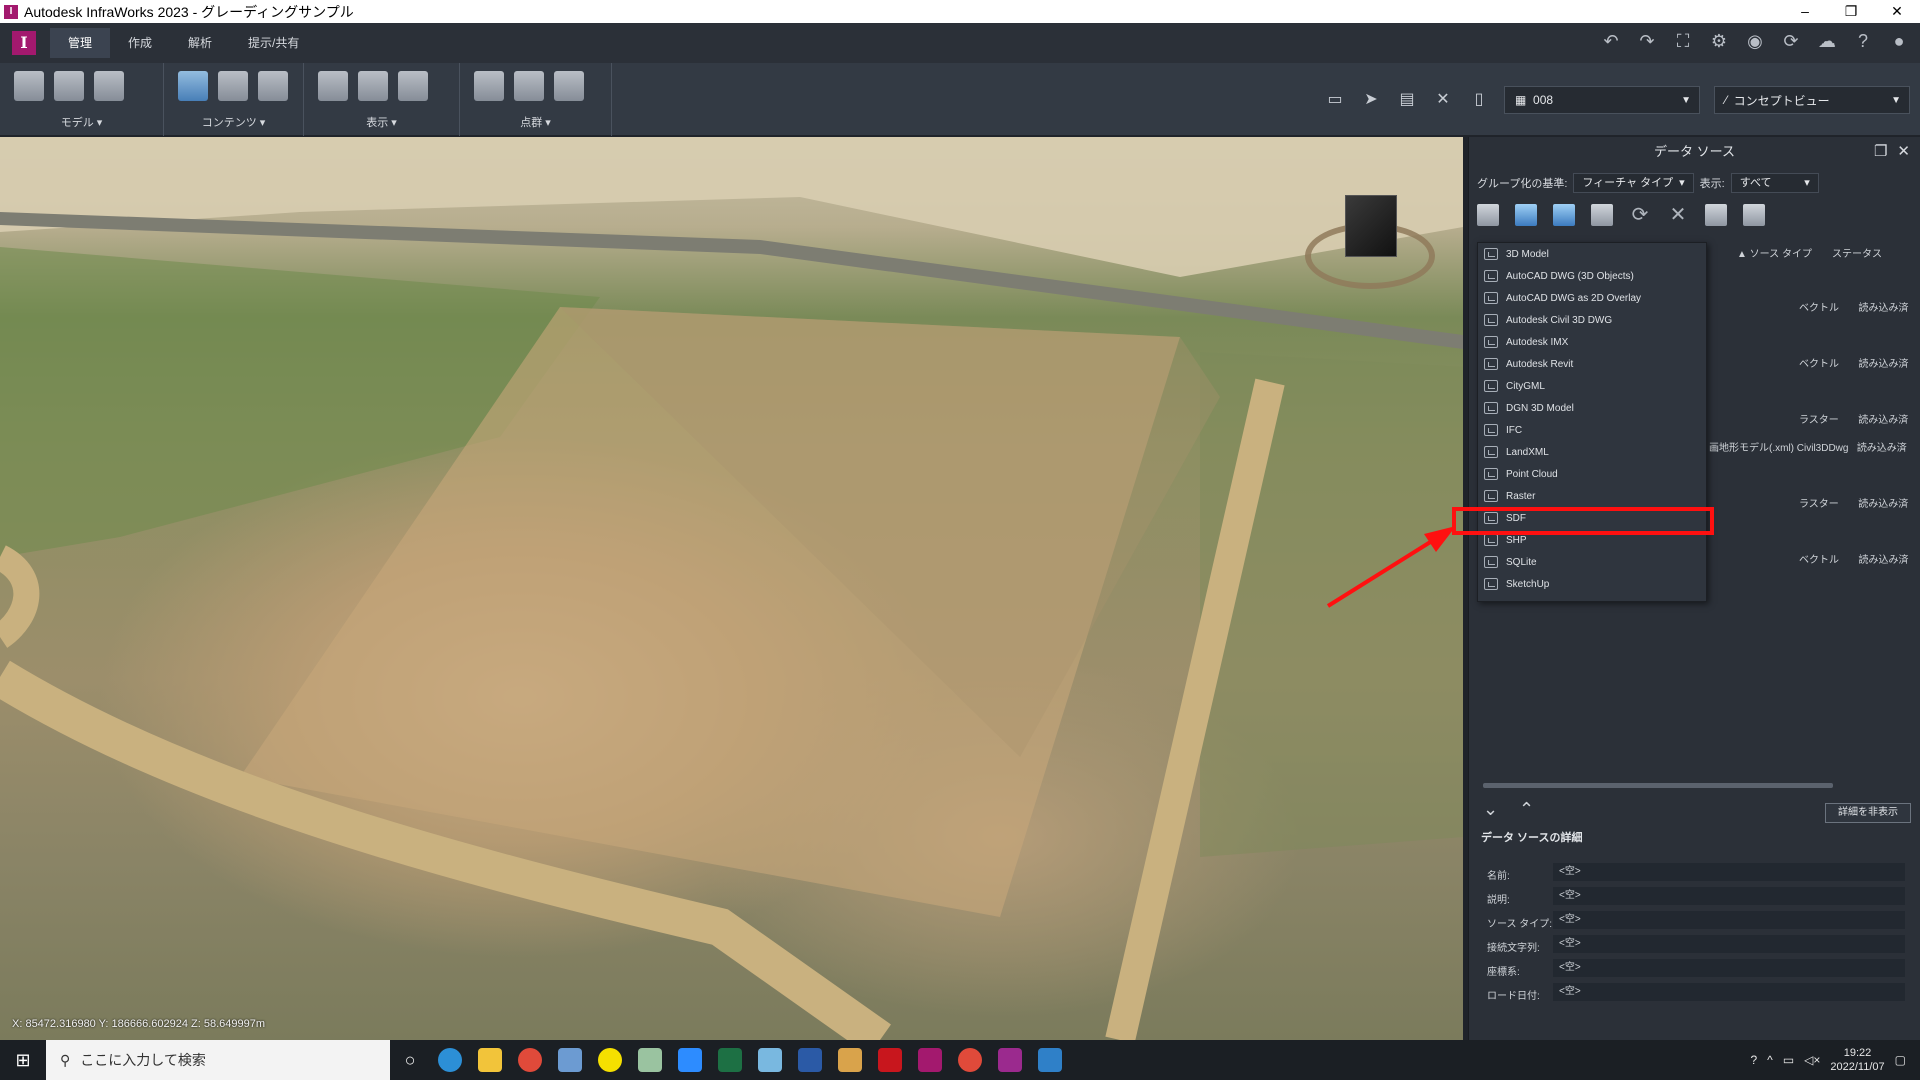 Image resolution: width=1920 pixels, height=1080 pixels. I want to click on remove-icon: ✕, so click(1678, 215).